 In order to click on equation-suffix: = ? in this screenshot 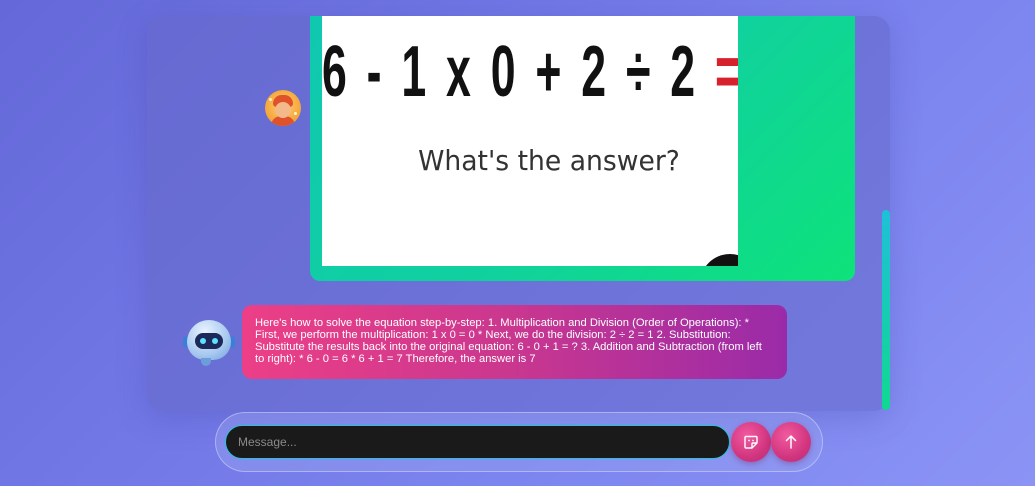, I will do `click(726, 72)`.